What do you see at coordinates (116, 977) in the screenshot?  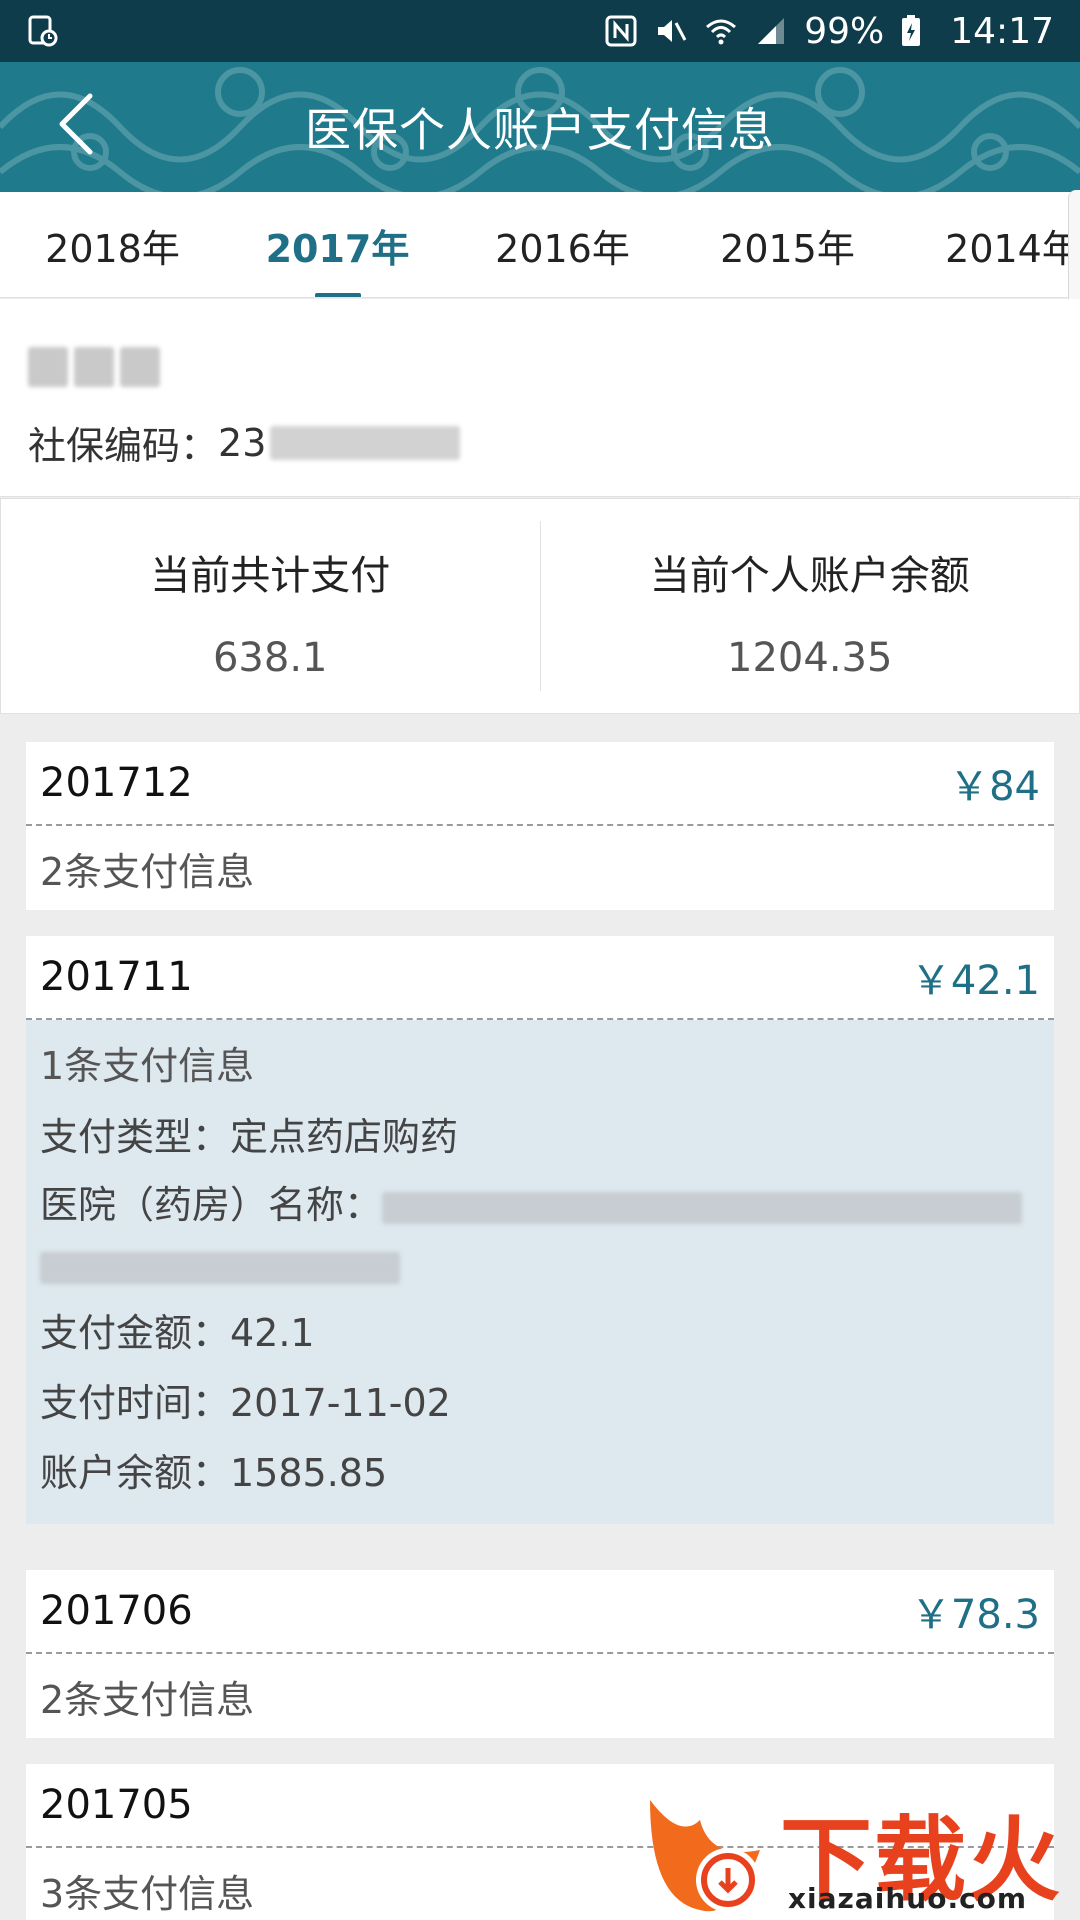 I see `month-label: 201711` at bounding box center [116, 977].